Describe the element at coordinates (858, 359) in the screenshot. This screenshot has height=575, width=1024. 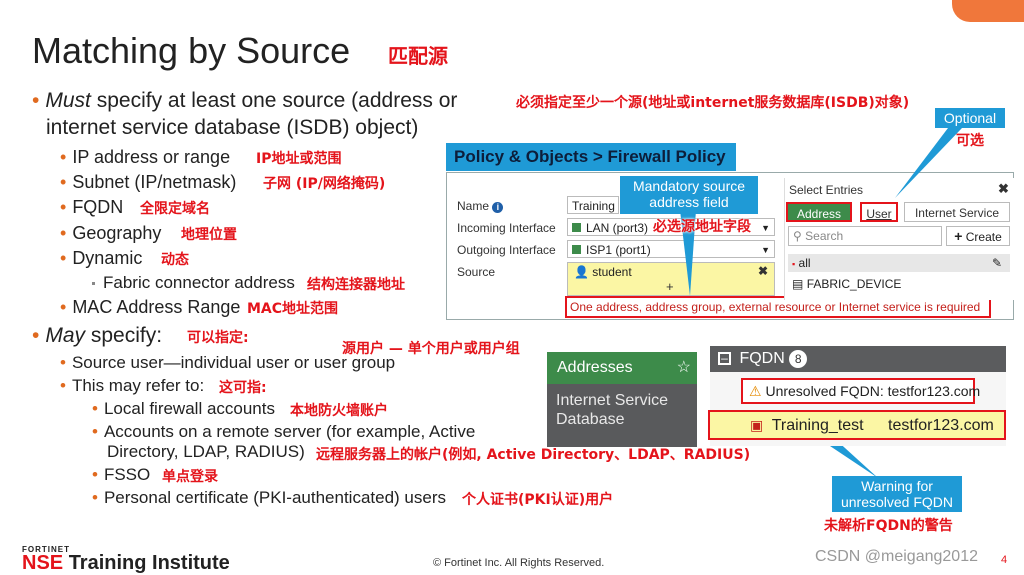
I see `fqdn-group-header: – FQDN 8` at that location.